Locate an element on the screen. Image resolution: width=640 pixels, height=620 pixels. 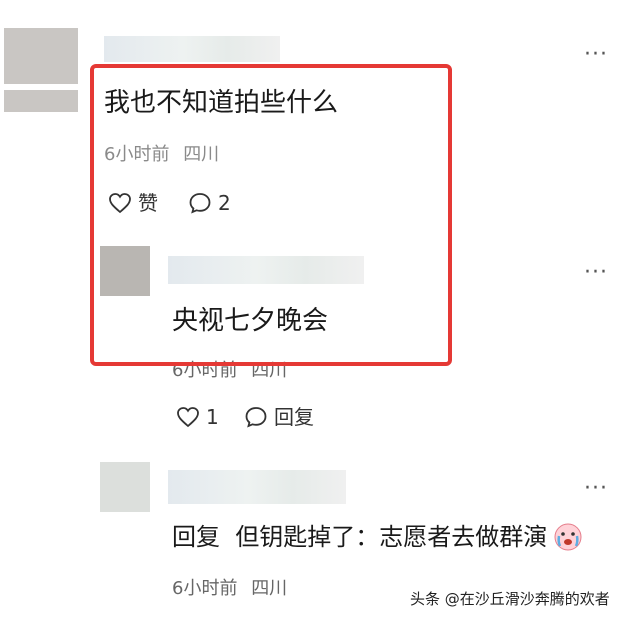
like-button: 1 is located at coordinates (197, 417).